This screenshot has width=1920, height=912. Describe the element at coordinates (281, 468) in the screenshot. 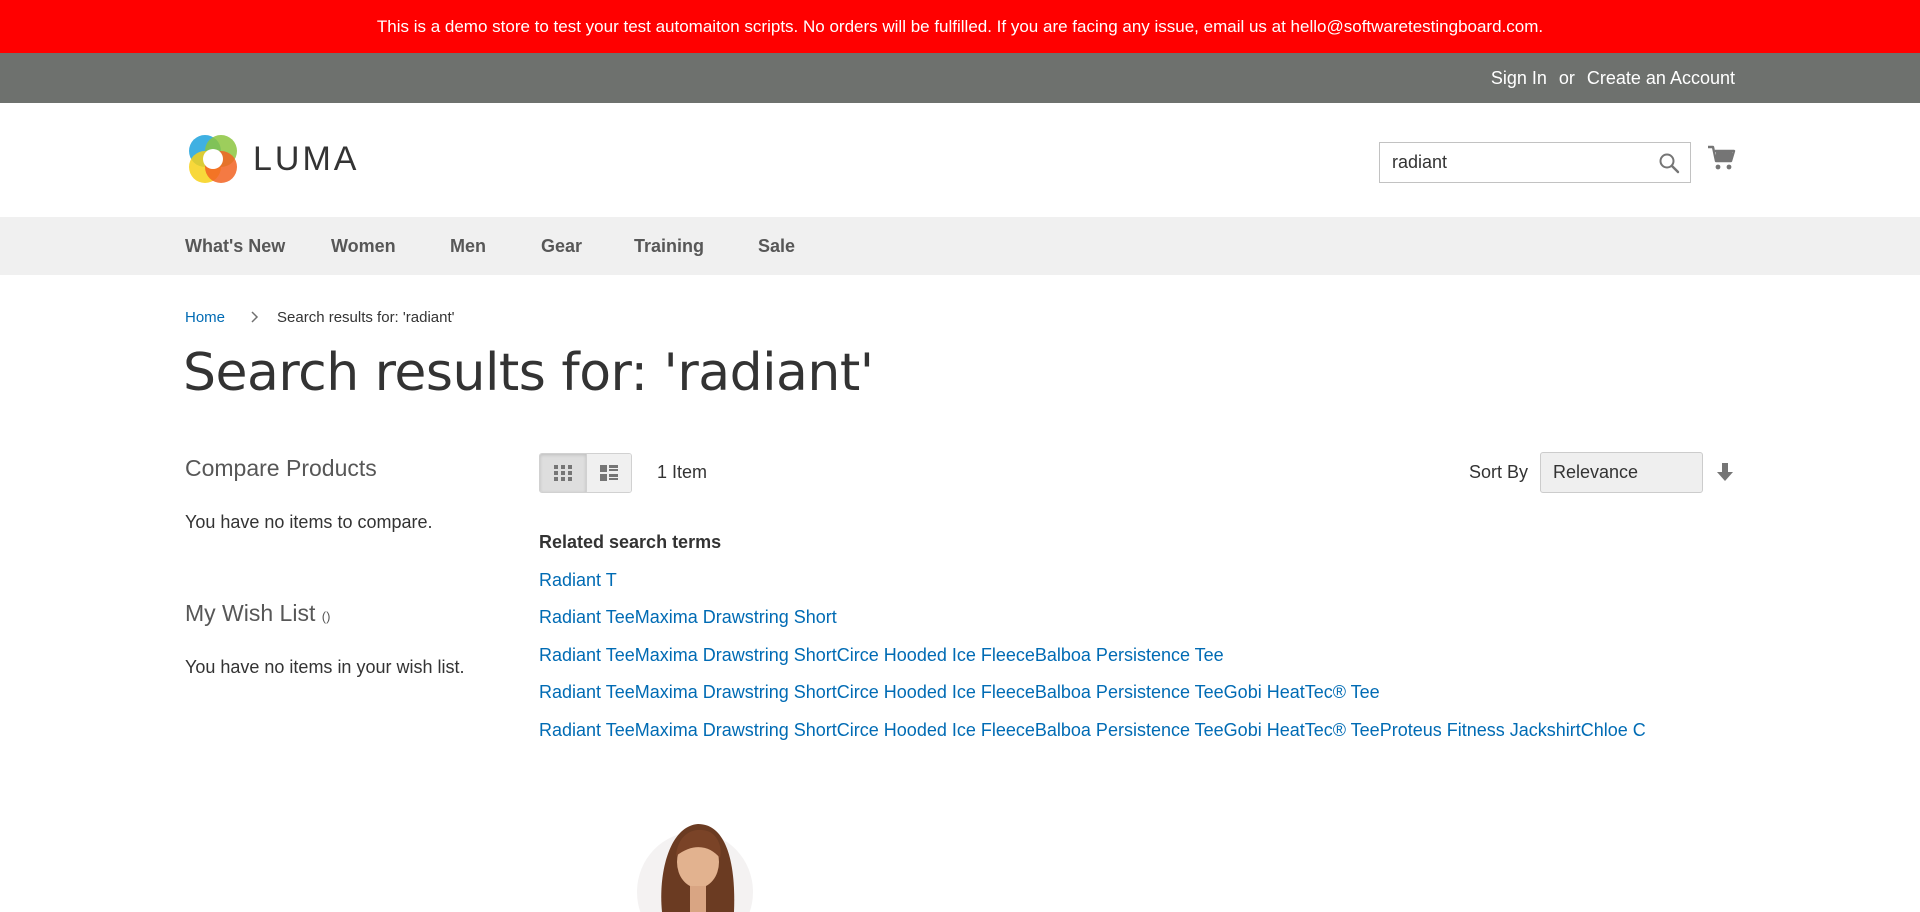

I see `compare-products-title: Compare Products` at that location.